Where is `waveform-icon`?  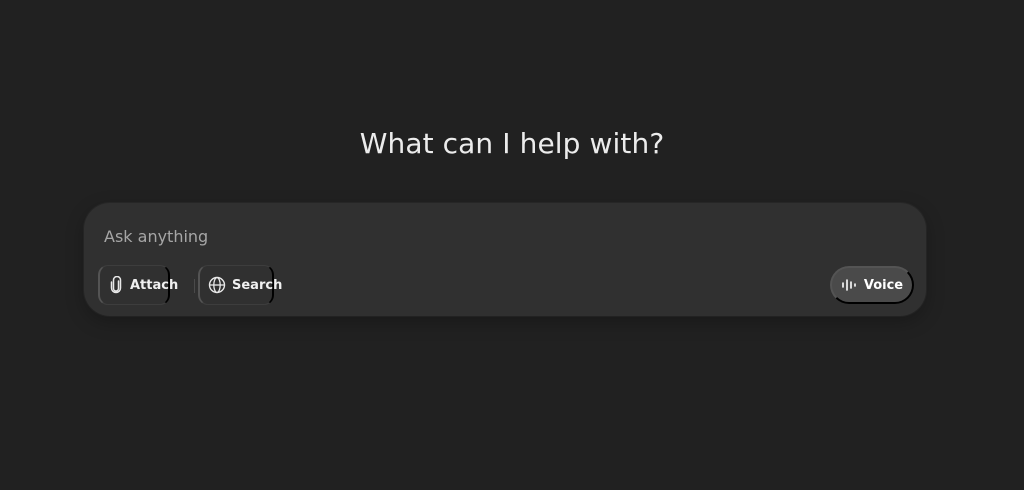 waveform-icon is located at coordinates (849, 285).